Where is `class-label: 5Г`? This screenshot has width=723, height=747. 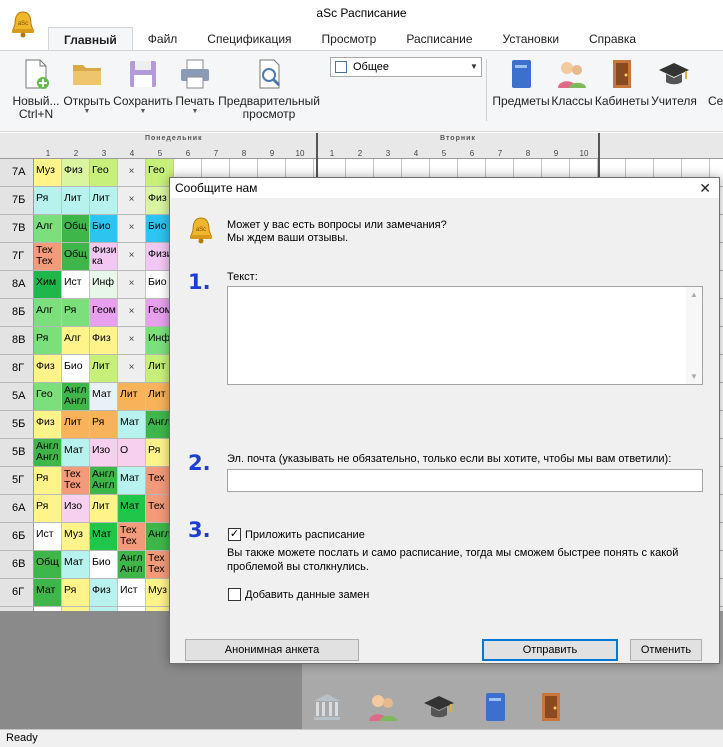
class-label: 5Г is located at coordinates (17, 480).